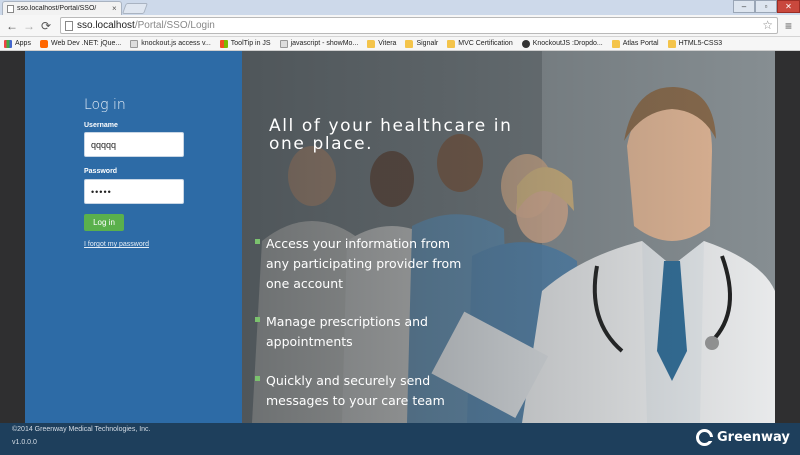 The width and height of the screenshot is (800, 455). Describe the element at coordinates (134, 191) in the screenshot. I see `password-input` at that location.